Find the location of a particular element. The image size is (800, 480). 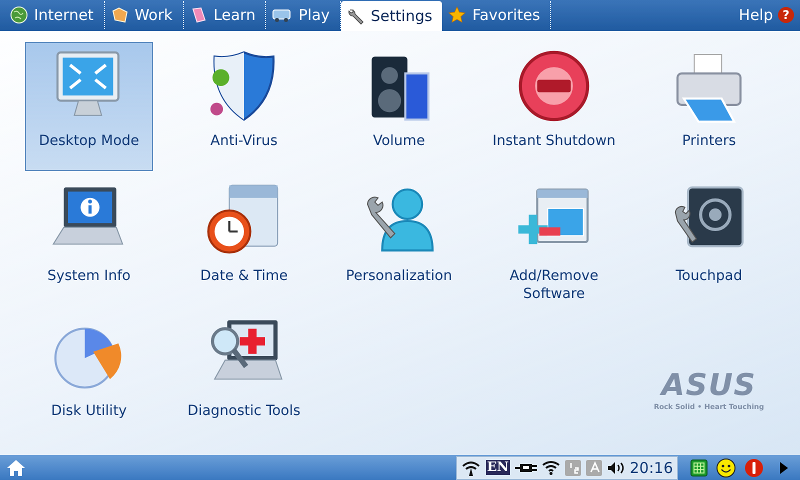

wifi-icon is located at coordinates (551, 467).